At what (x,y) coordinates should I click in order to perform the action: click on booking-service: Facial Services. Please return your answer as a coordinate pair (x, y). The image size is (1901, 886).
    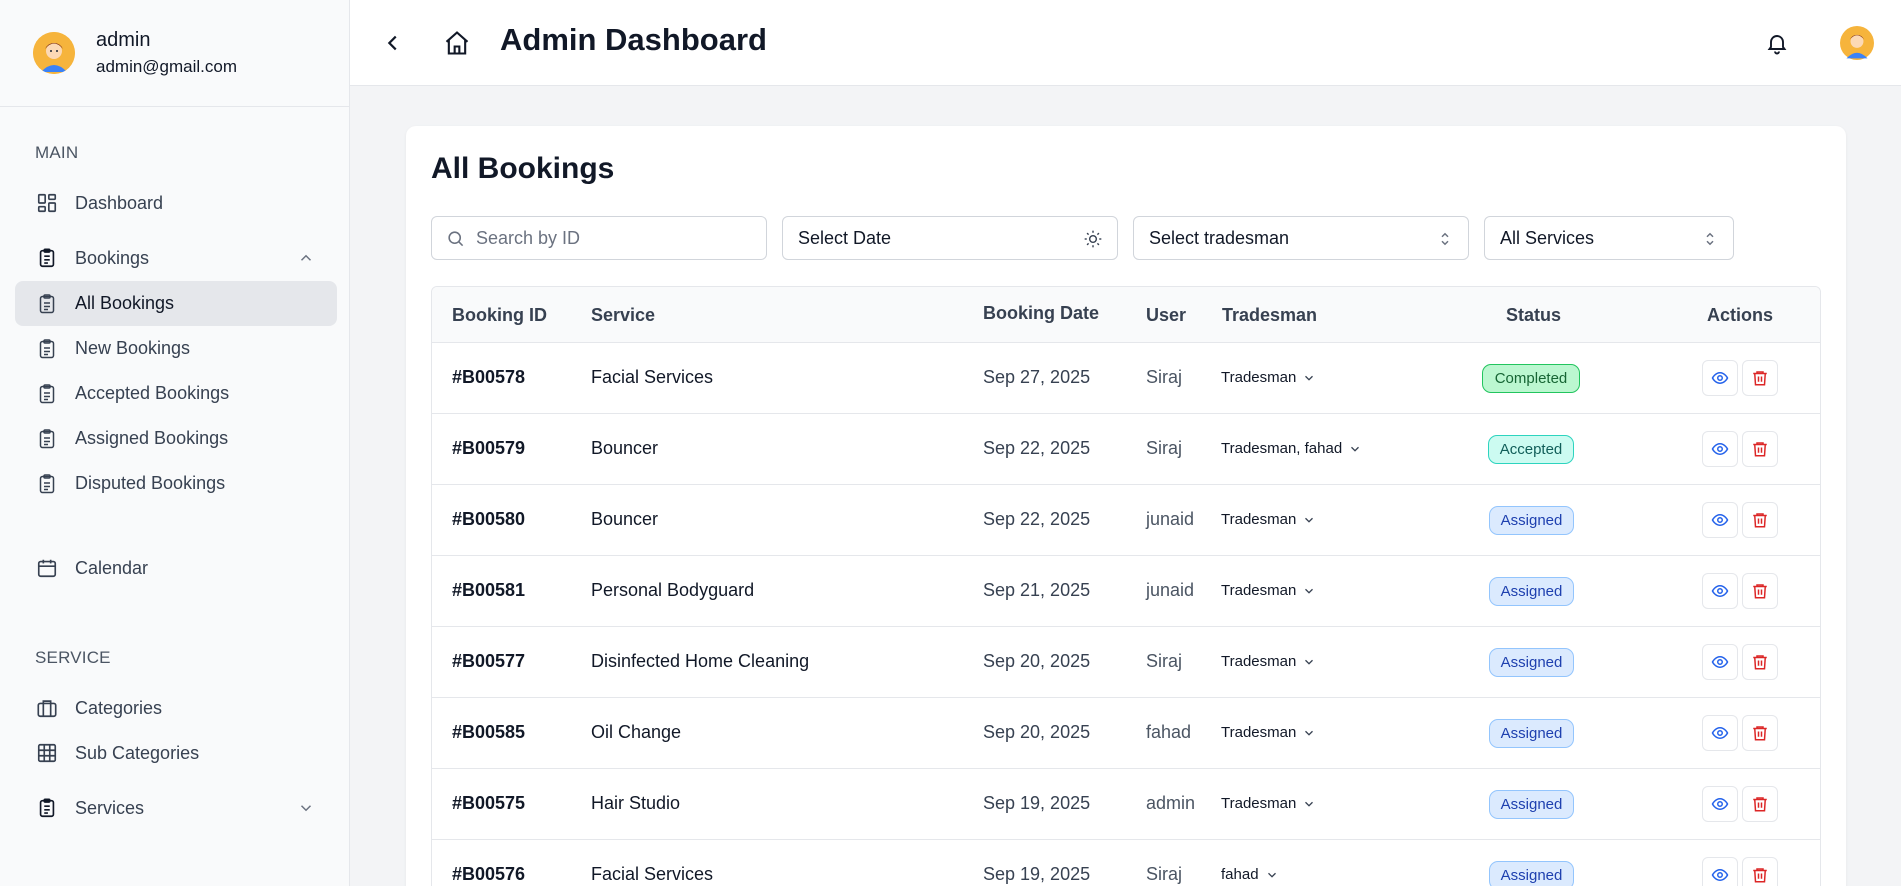
    Looking at the image, I should click on (652, 874).